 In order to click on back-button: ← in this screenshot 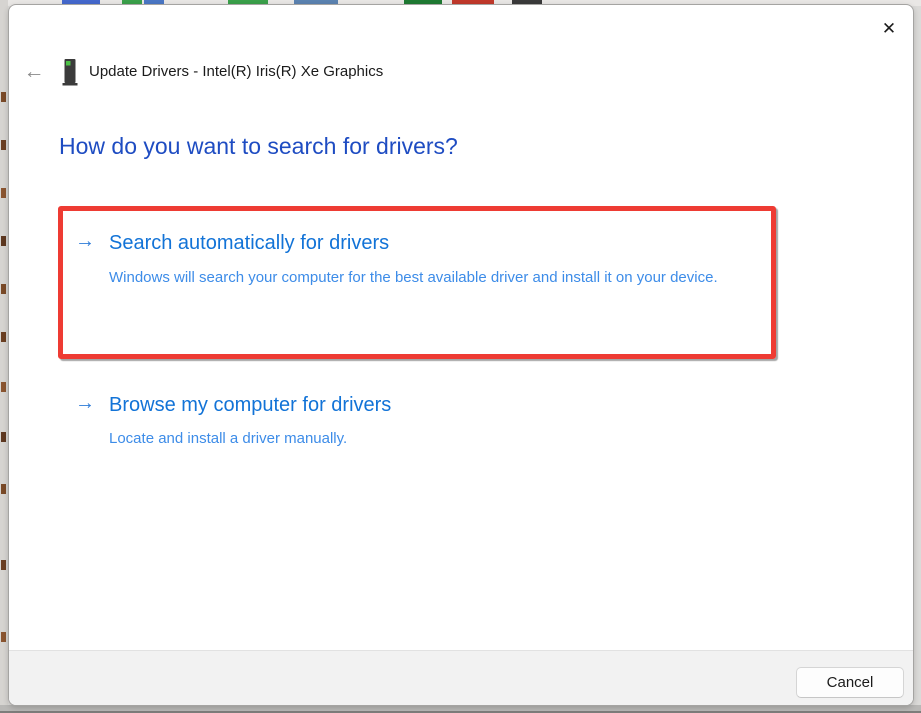, I will do `click(34, 72)`.